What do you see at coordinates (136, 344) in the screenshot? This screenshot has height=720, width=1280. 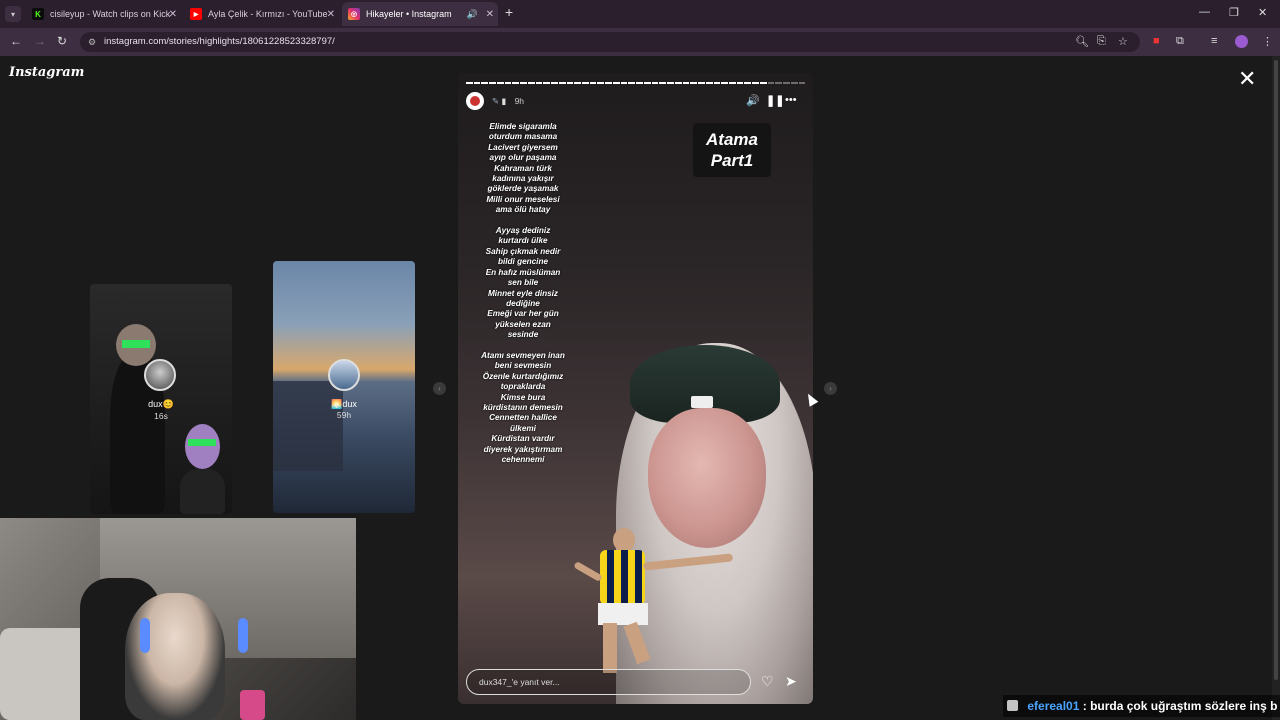 I see `green-glasses` at bounding box center [136, 344].